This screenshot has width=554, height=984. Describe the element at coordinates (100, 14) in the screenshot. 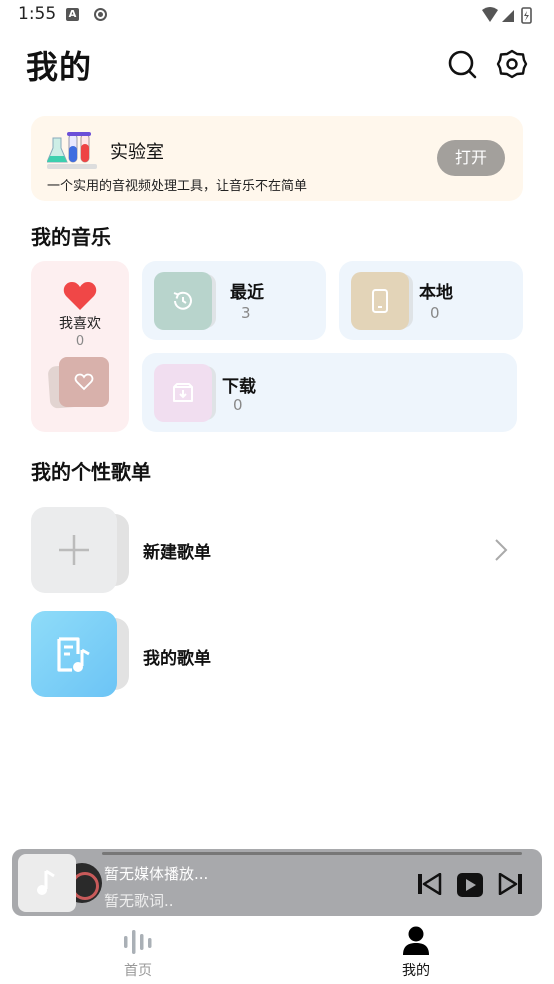

I see `recording-icon` at that location.